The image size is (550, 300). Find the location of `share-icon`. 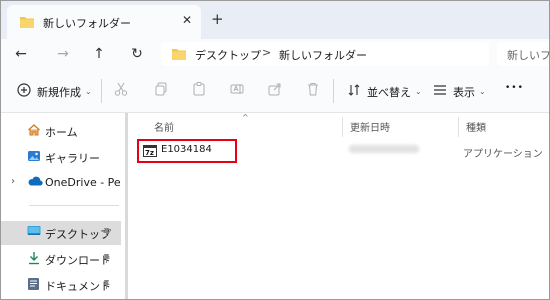

share-icon is located at coordinates (276, 90).